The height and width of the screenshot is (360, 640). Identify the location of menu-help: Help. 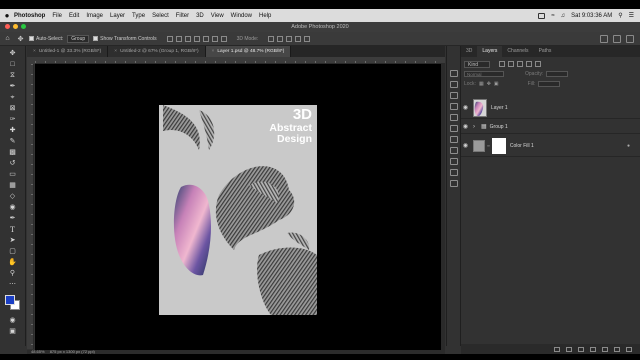
(265, 16).